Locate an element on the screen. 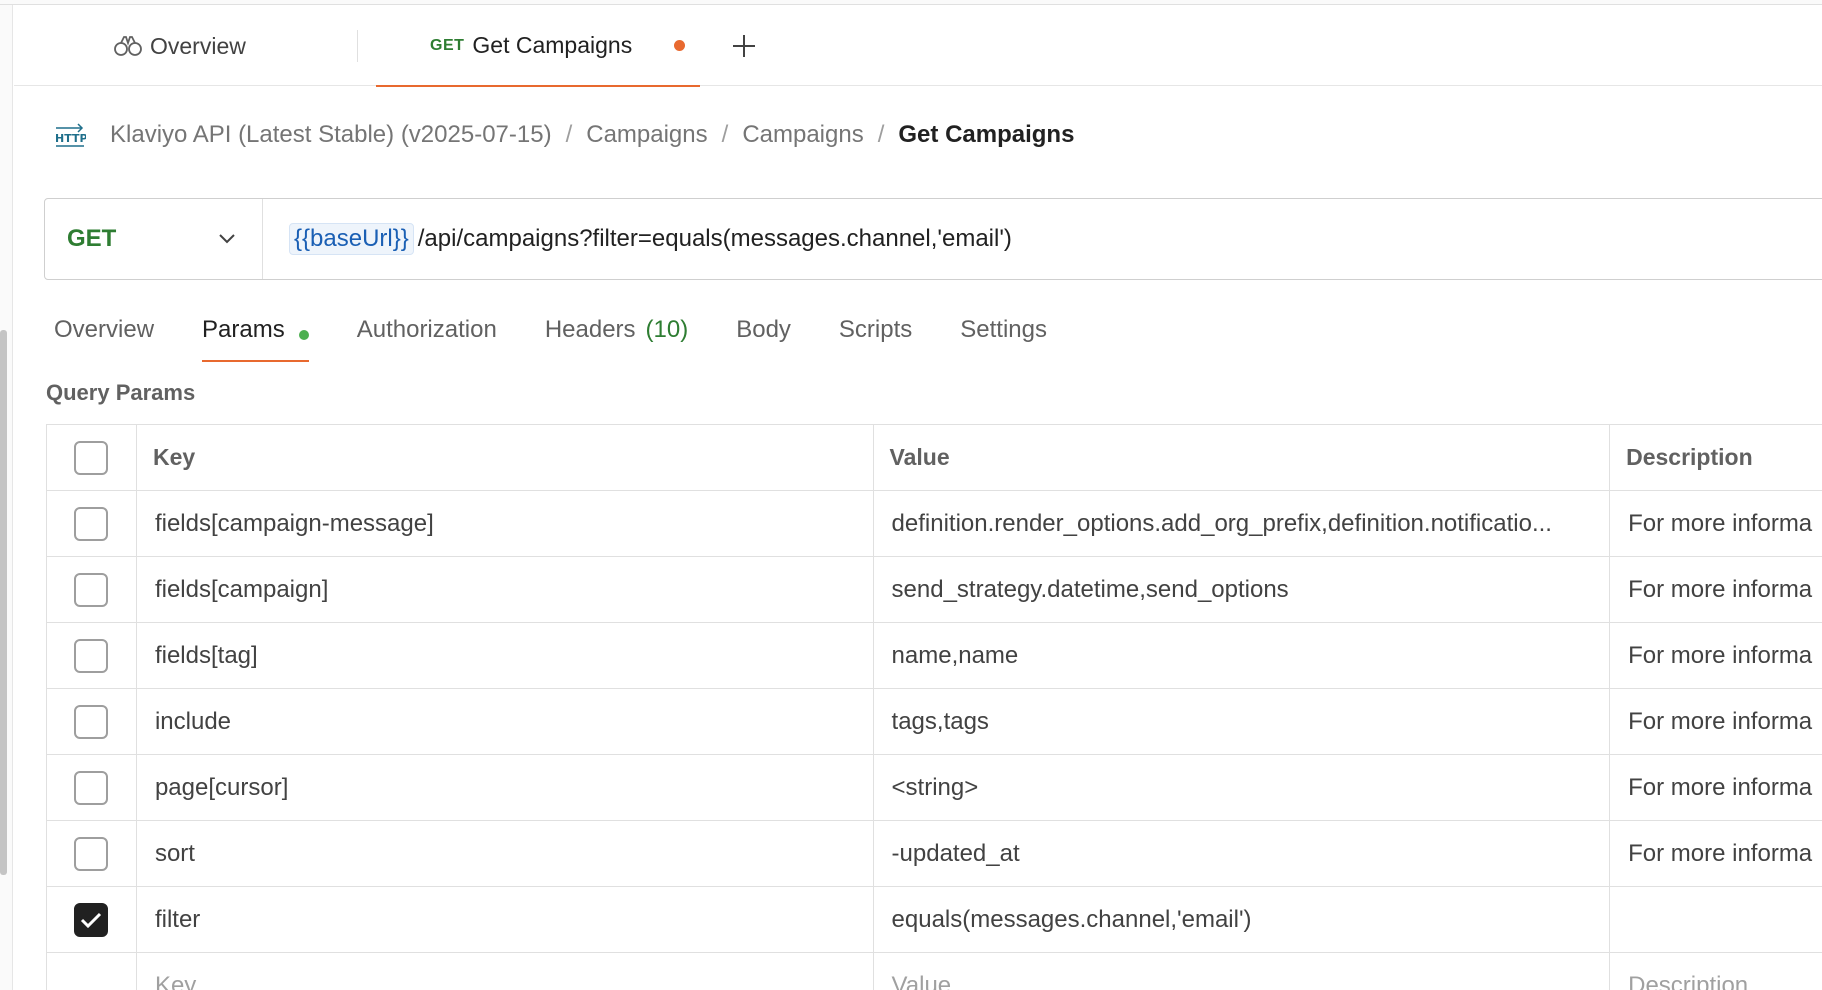 This screenshot has width=1822, height=990. tab-req-overview: Overview is located at coordinates (104, 336).